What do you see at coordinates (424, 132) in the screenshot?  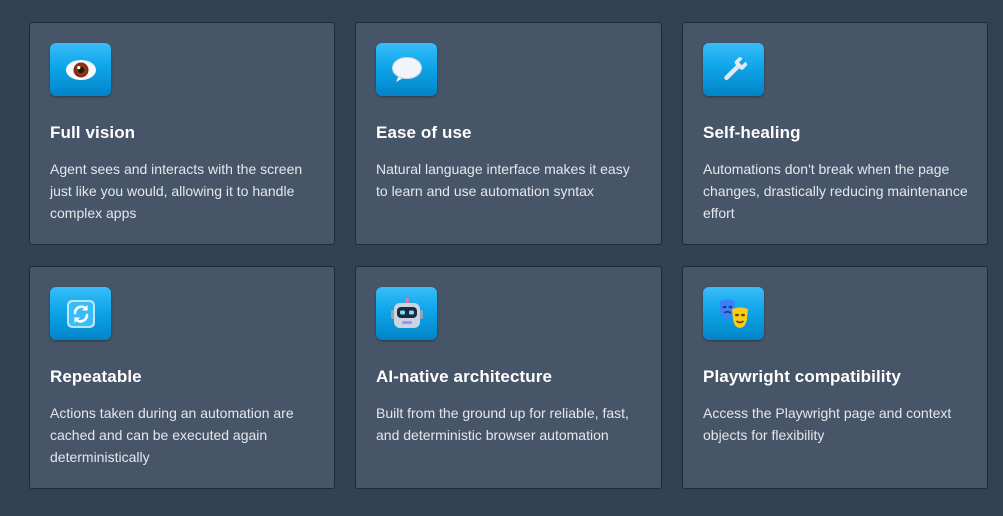 I see `feature-title: Ease of use` at bounding box center [424, 132].